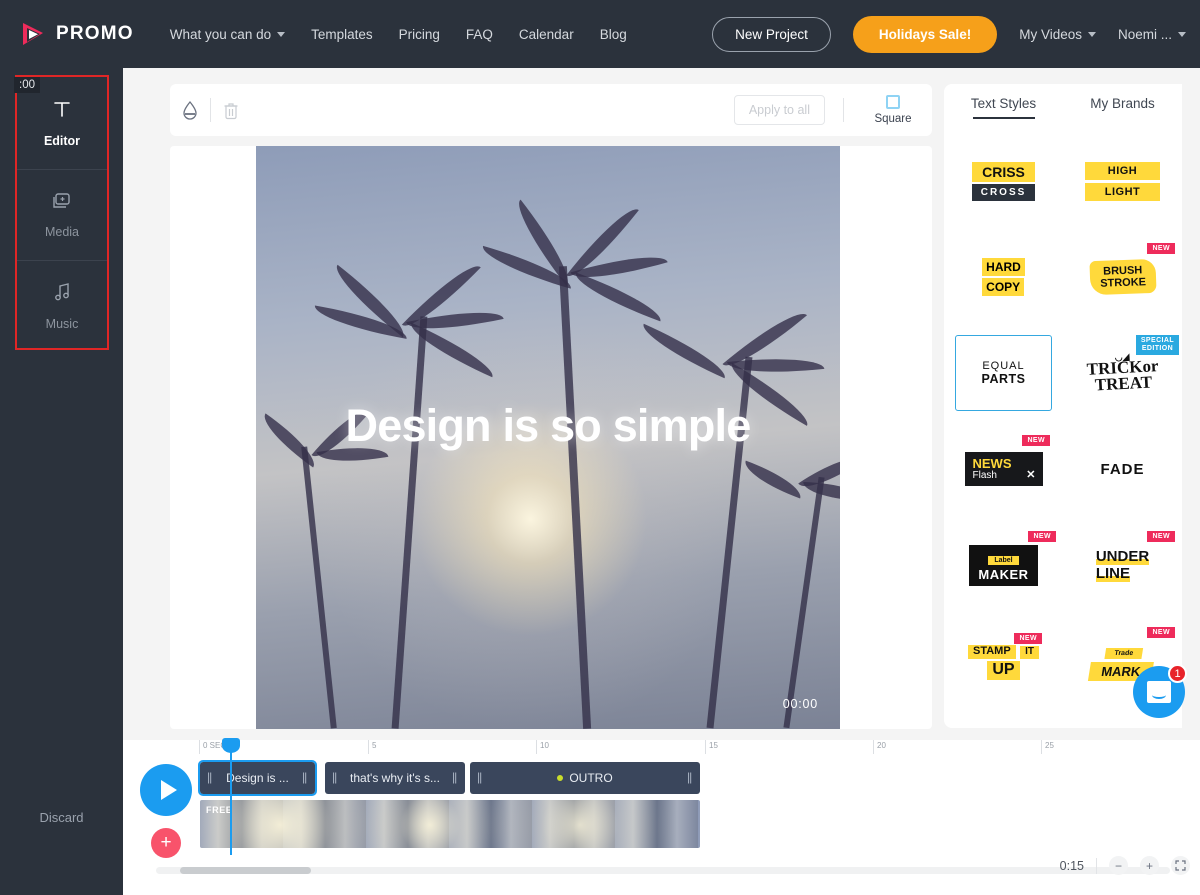 This screenshot has width=1200, height=895. What do you see at coordinates (1050, 34) in the screenshot?
I see `my-videos-label: My Videos` at bounding box center [1050, 34].